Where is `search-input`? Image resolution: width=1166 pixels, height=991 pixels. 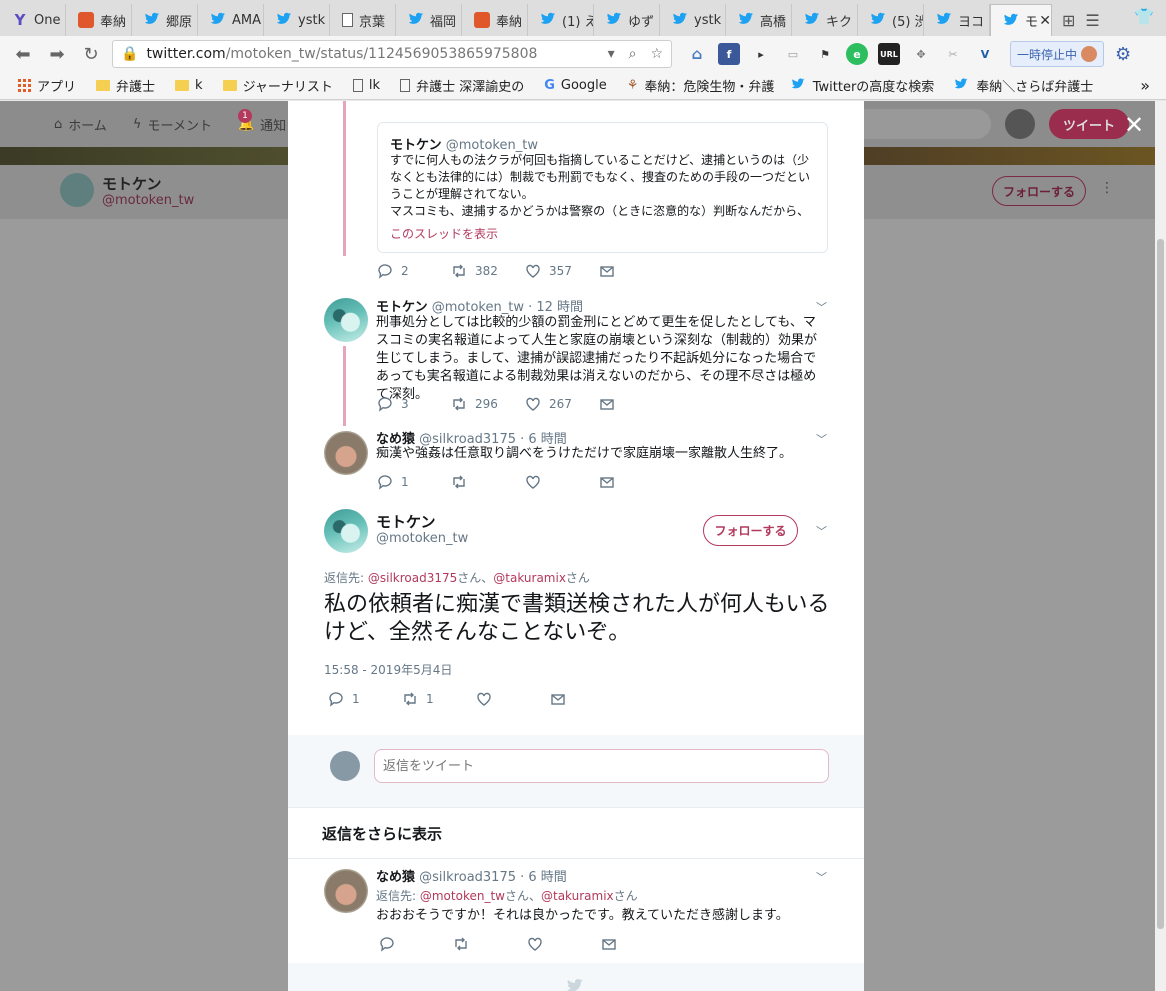
search-input is located at coordinates (921, 124).